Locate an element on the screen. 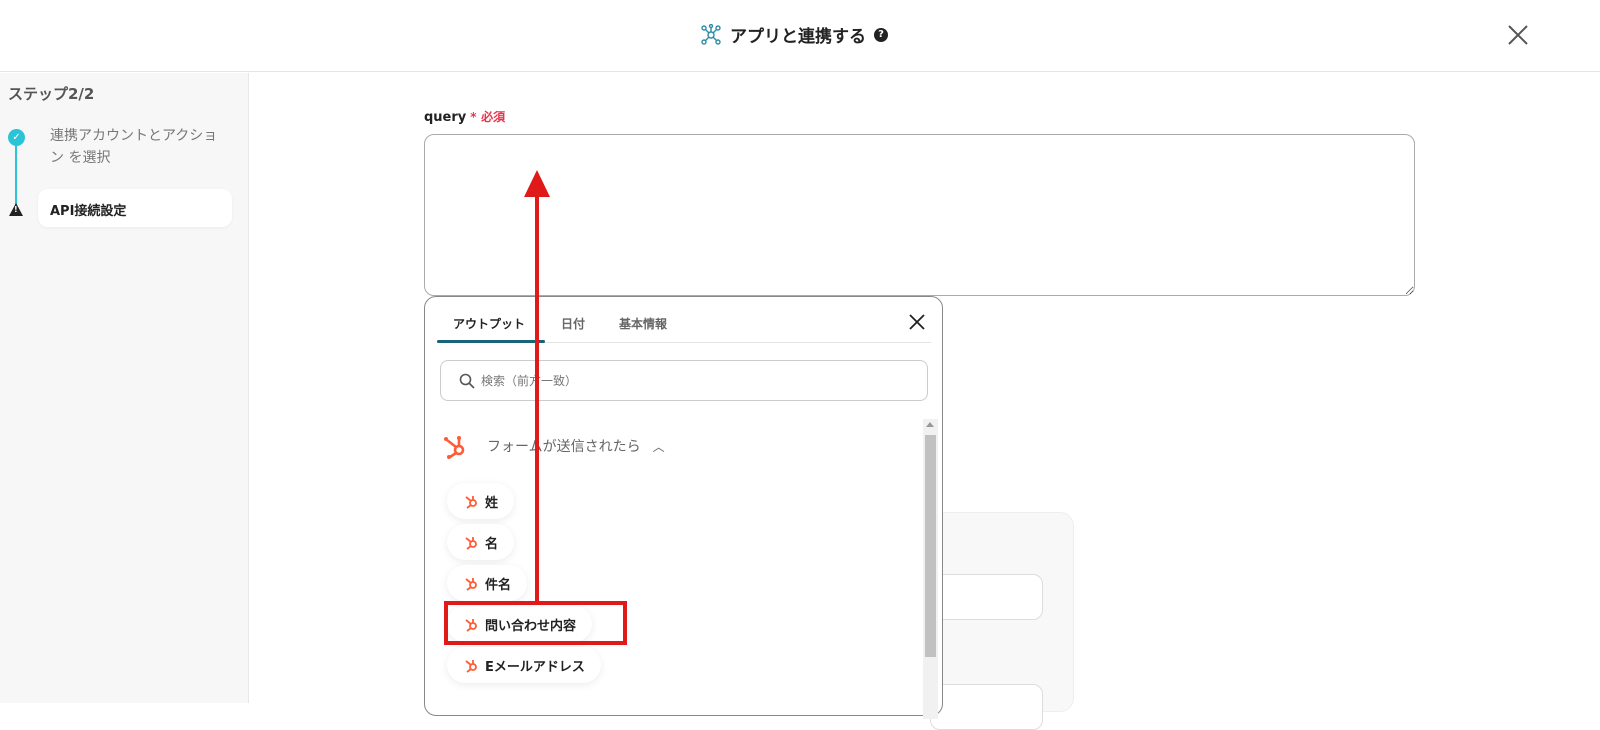 This screenshot has width=1600, height=730. app-connect-icon is located at coordinates (711, 34).